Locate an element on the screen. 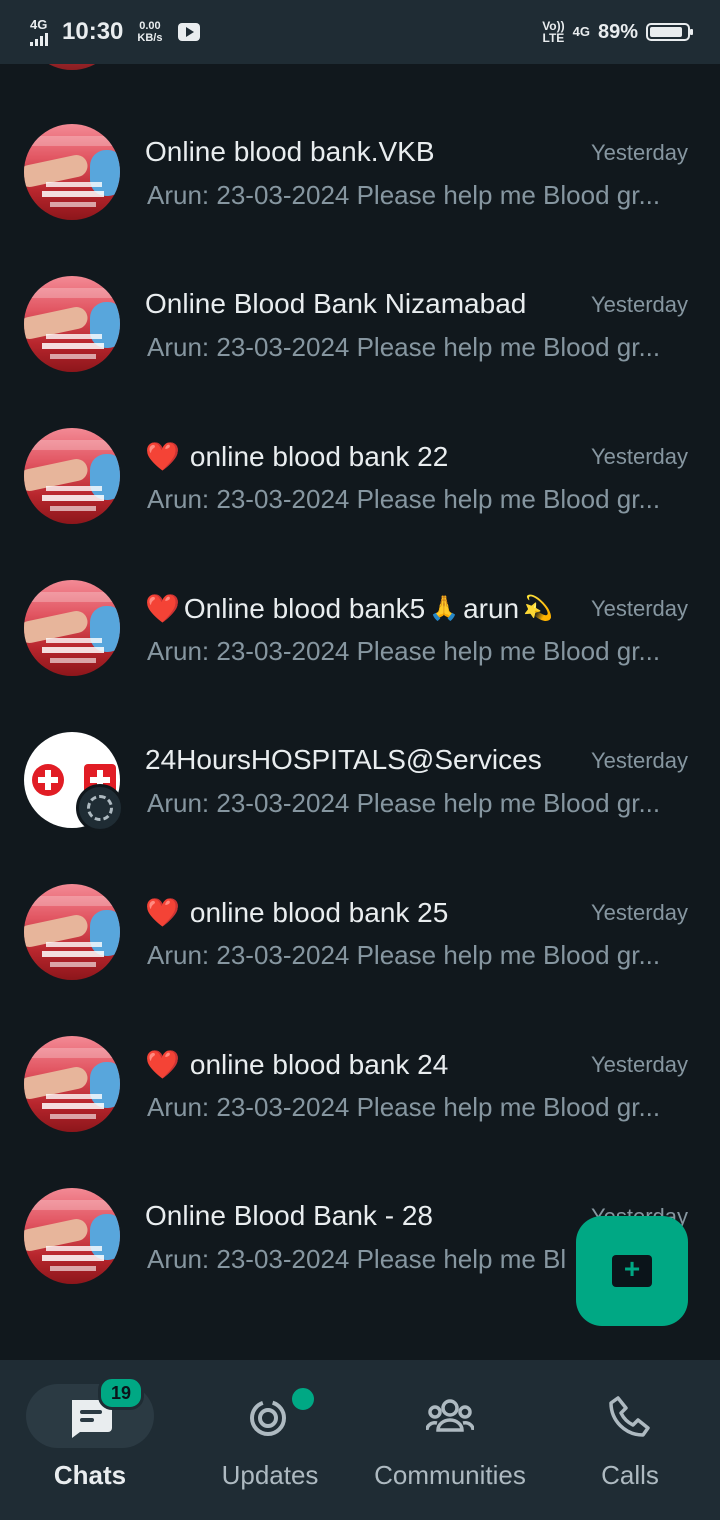 The height and width of the screenshot is (1520, 720). network-type-right: 4G is located at coordinates (581, 31).